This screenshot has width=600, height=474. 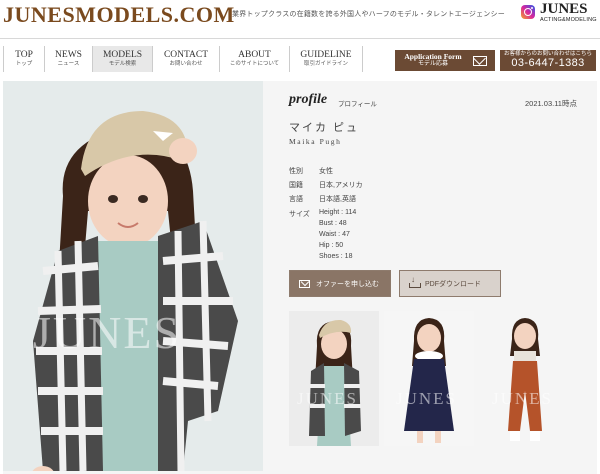 I want to click on thumb-plaid-shirt-illustration, so click(x=334, y=378).